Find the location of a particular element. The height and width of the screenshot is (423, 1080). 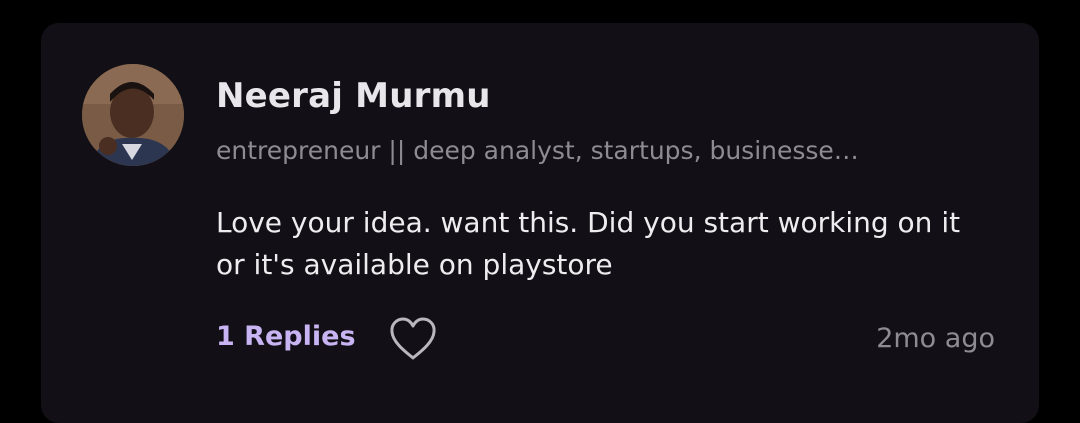

like-button is located at coordinates (413, 339).